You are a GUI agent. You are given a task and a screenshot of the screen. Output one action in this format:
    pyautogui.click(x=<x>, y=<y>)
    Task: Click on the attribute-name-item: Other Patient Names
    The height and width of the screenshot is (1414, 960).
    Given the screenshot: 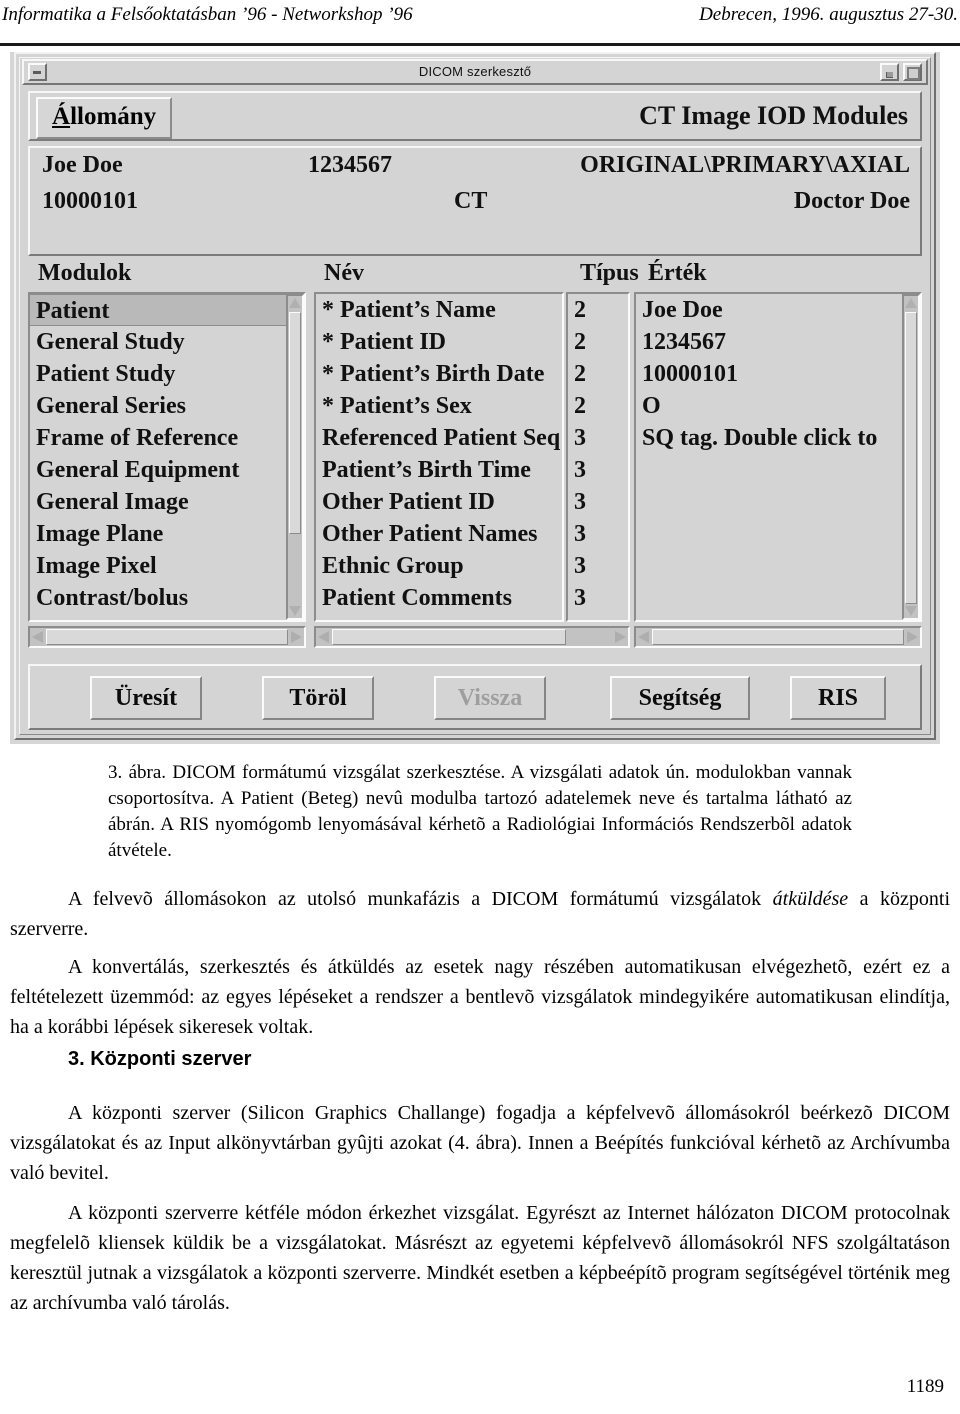 What is the action you would take?
    pyautogui.click(x=439, y=534)
    